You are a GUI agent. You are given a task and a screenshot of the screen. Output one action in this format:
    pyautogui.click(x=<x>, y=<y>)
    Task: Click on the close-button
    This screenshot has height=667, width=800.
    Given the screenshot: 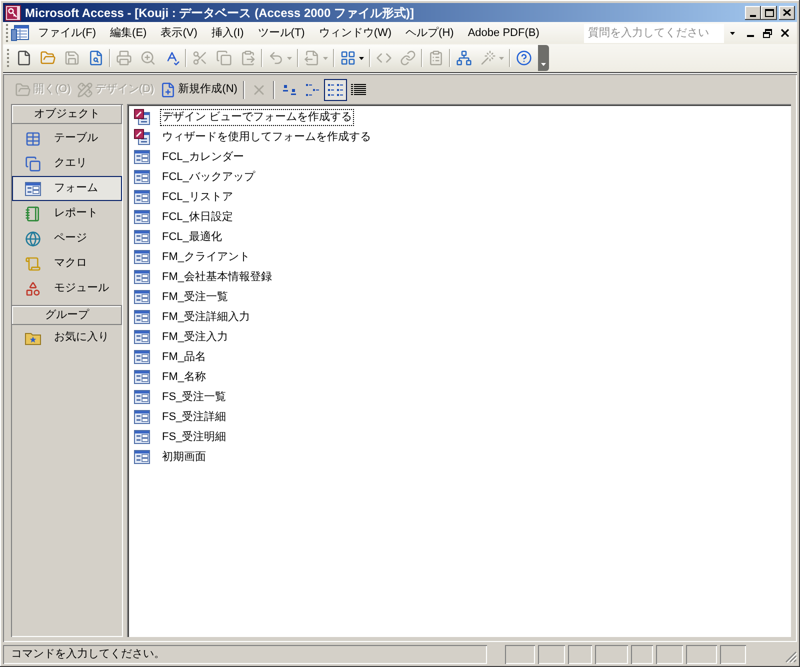 What is the action you would take?
    pyautogui.click(x=787, y=13)
    